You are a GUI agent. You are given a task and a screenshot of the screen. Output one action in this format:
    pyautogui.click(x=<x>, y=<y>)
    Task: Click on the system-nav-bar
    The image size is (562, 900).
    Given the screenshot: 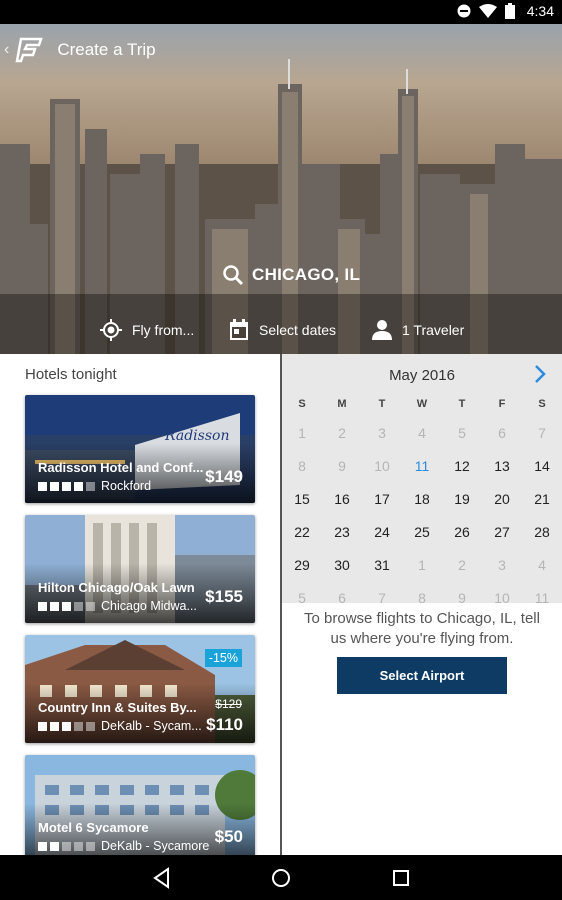 What is the action you would take?
    pyautogui.click(x=281, y=877)
    